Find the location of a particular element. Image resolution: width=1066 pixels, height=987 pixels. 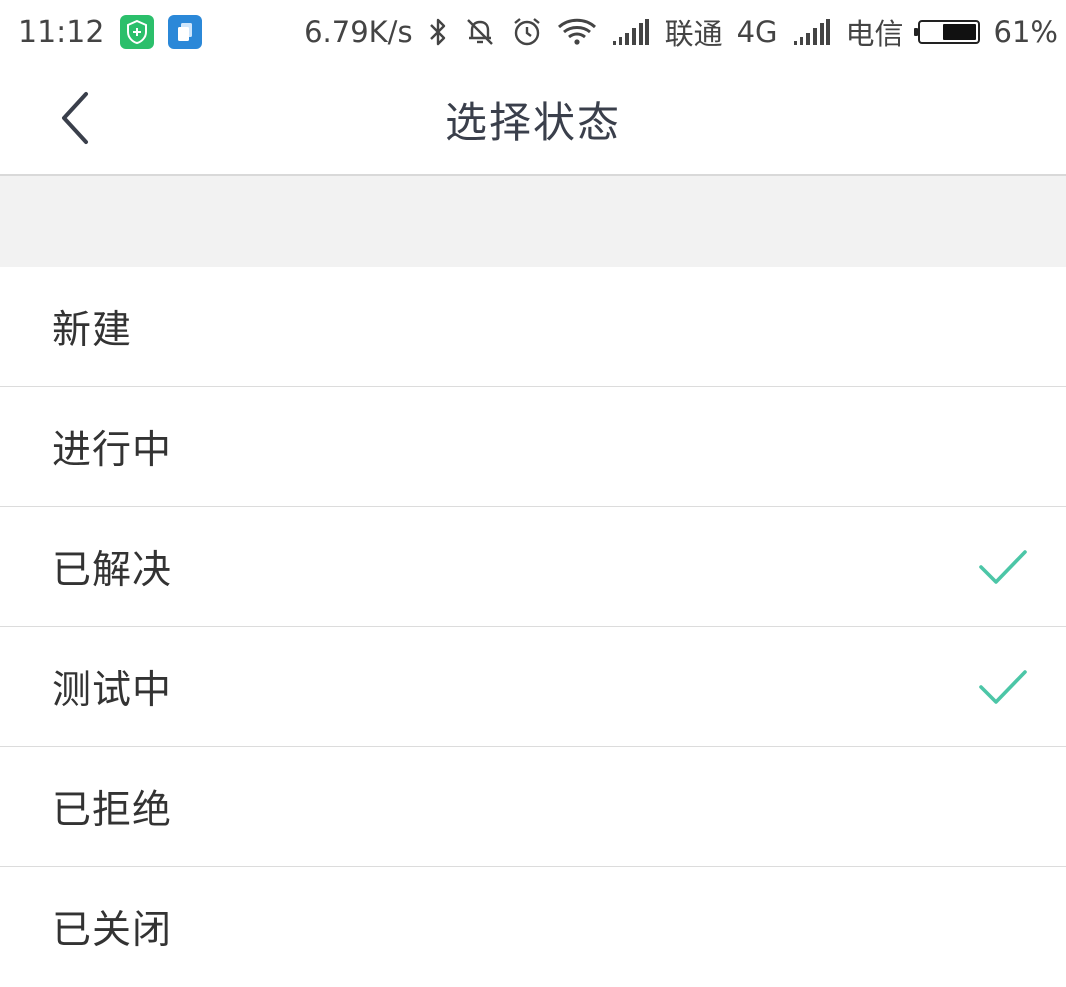

nav-bar: 选择状态 is located at coordinates (533, 120).